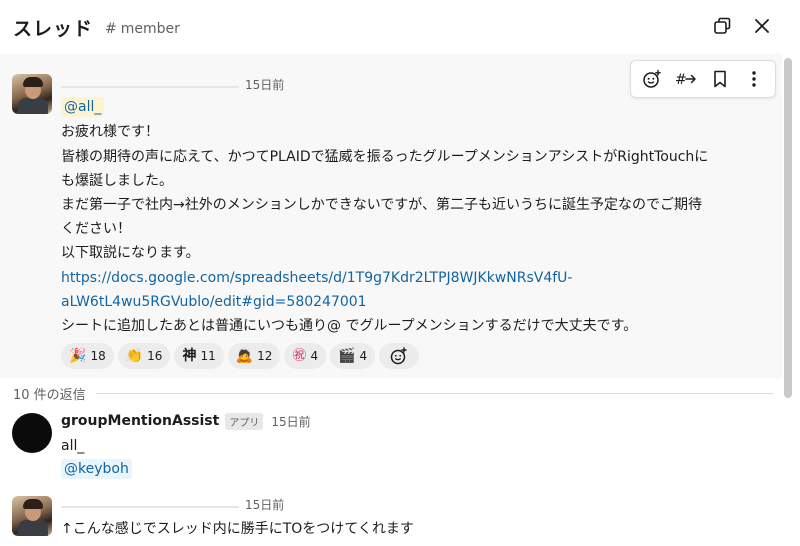 The image size is (800, 546). What do you see at coordinates (244, 356) in the screenshot?
I see `bow-icon: 🙇` at bounding box center [244, 356].